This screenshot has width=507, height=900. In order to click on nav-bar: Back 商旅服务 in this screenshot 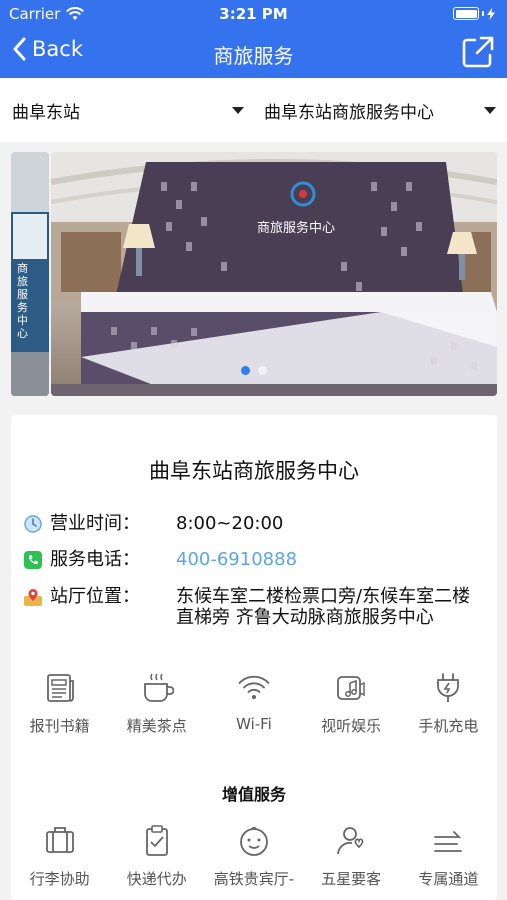, I will do `click(253, 53)`.